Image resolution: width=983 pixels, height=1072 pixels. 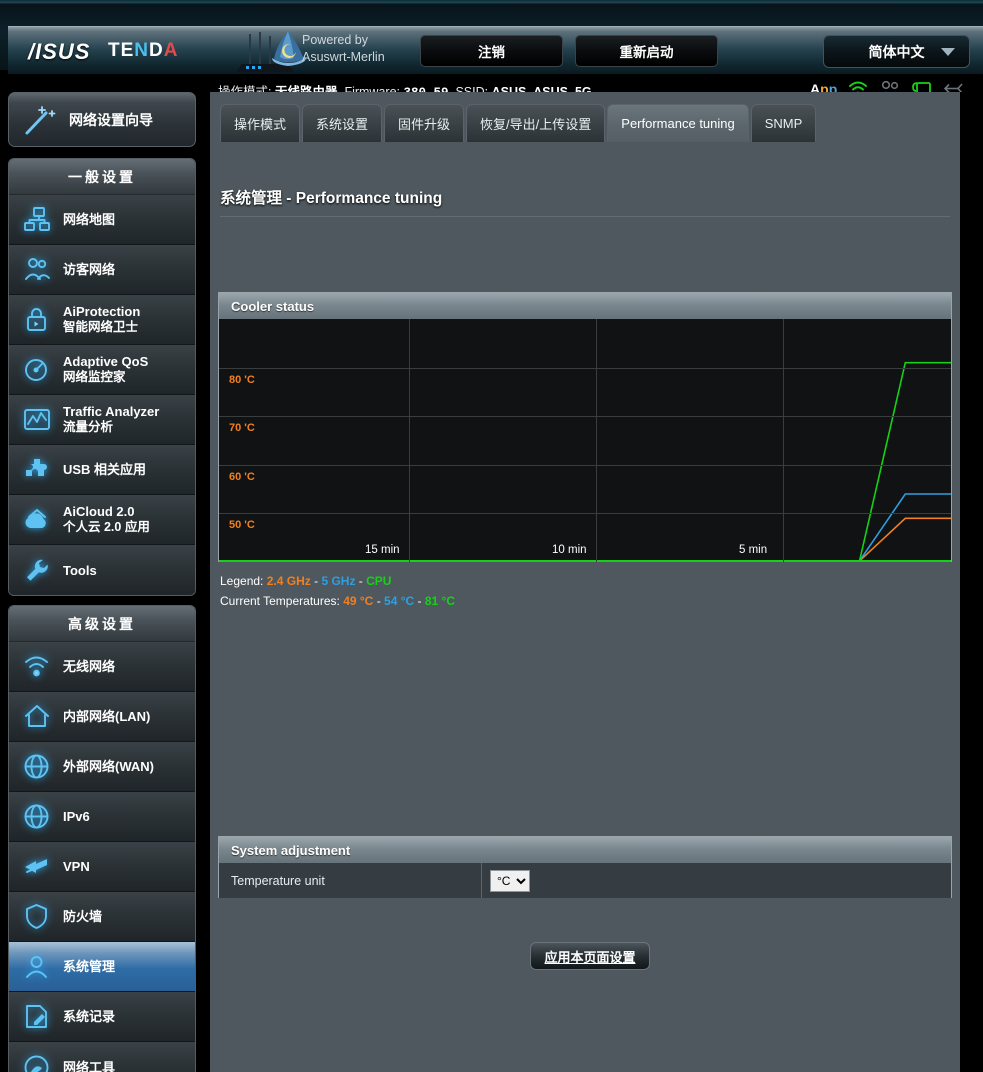 I want to click on sidebar-item-7: AiCloud 2.0 个人云 2.0 应用, so click(x=102, y=520).